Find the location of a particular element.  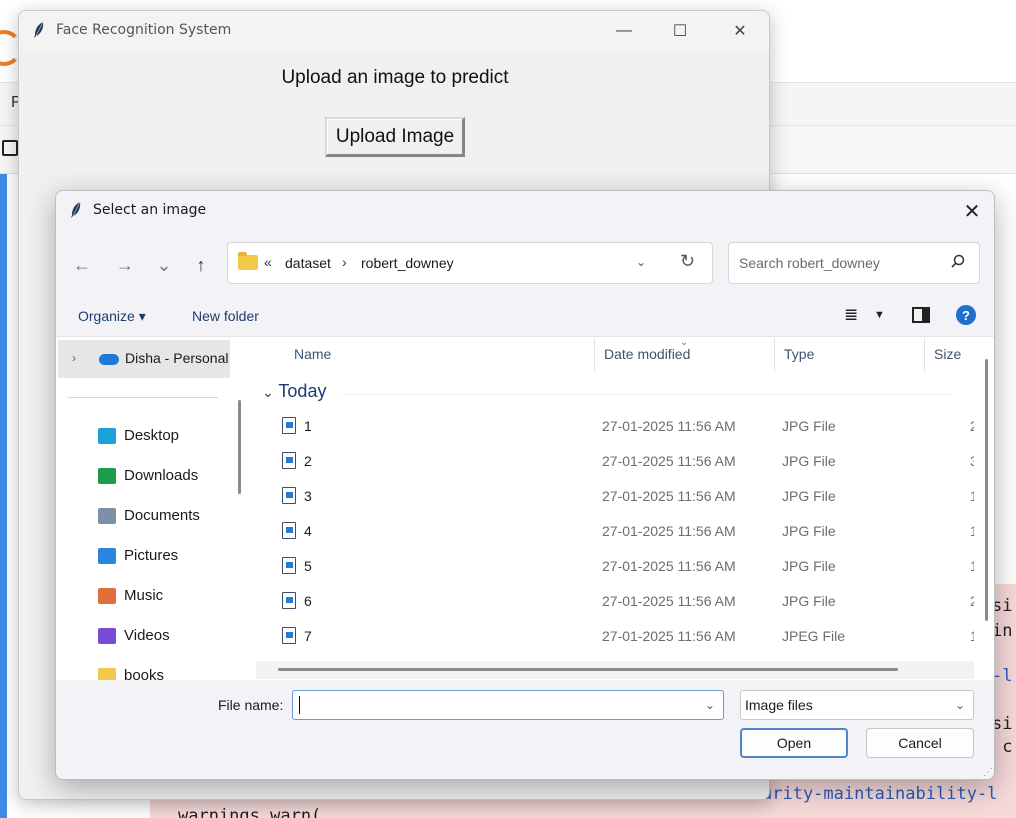

back-button: ← is located at coordinates (82, 265).